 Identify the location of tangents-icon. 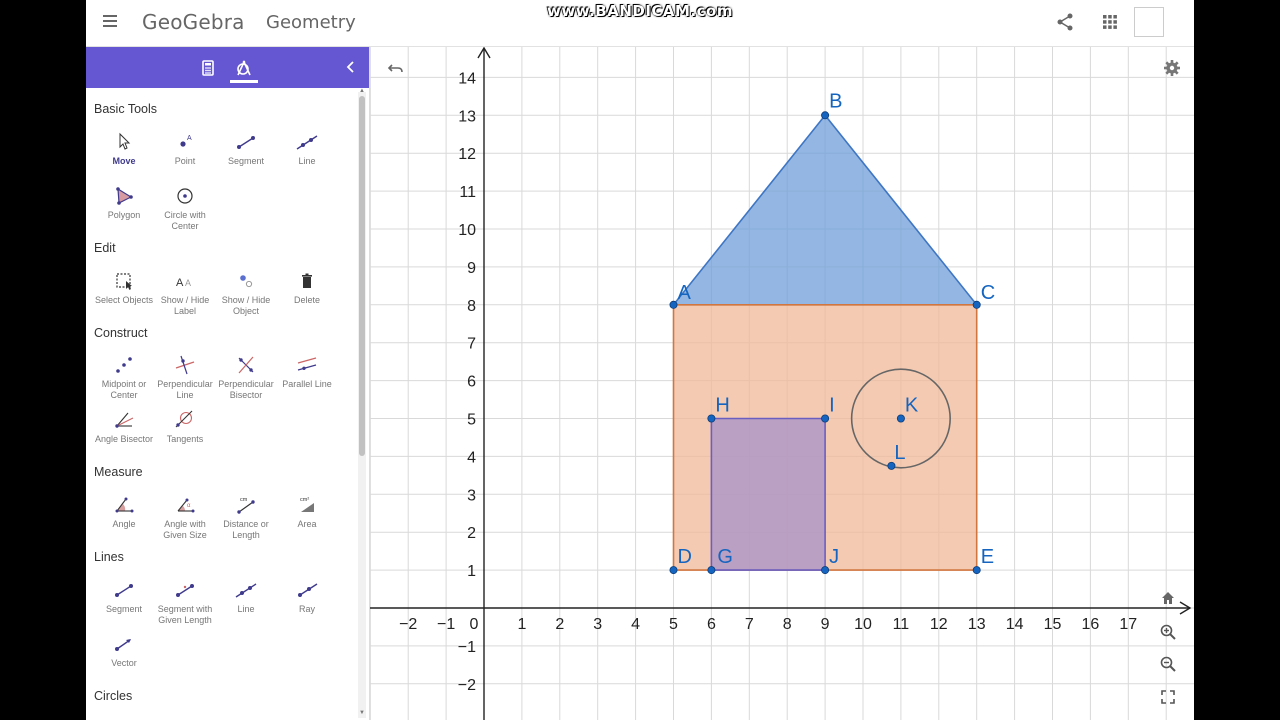
(184, 419).